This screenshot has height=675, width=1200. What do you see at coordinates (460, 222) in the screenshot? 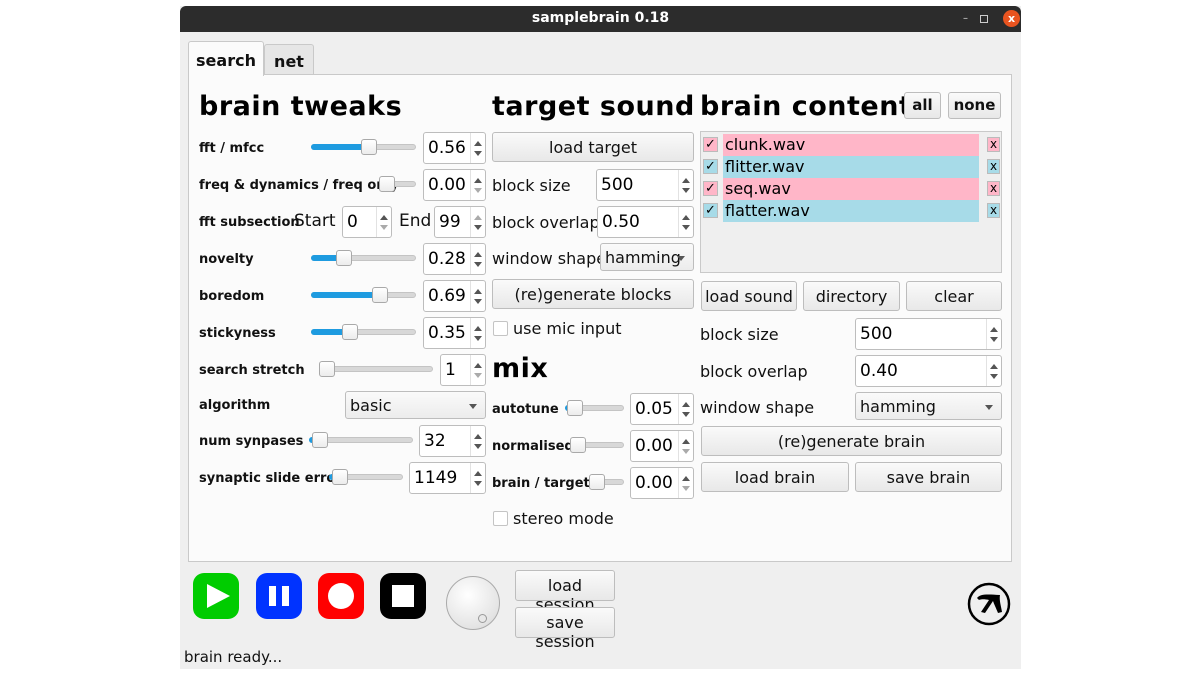
I see `fft-end-spinbox: 99` at bounding box center [460, 222].